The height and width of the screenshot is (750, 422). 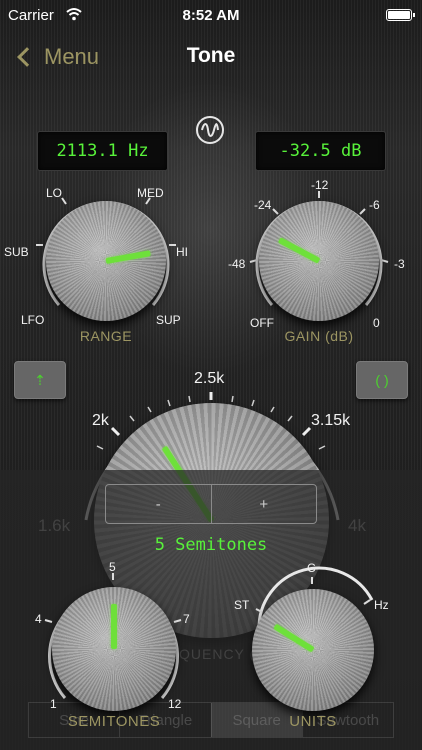 I want to click on nav-bar: Menu Tone, so click(x=211, y=57).